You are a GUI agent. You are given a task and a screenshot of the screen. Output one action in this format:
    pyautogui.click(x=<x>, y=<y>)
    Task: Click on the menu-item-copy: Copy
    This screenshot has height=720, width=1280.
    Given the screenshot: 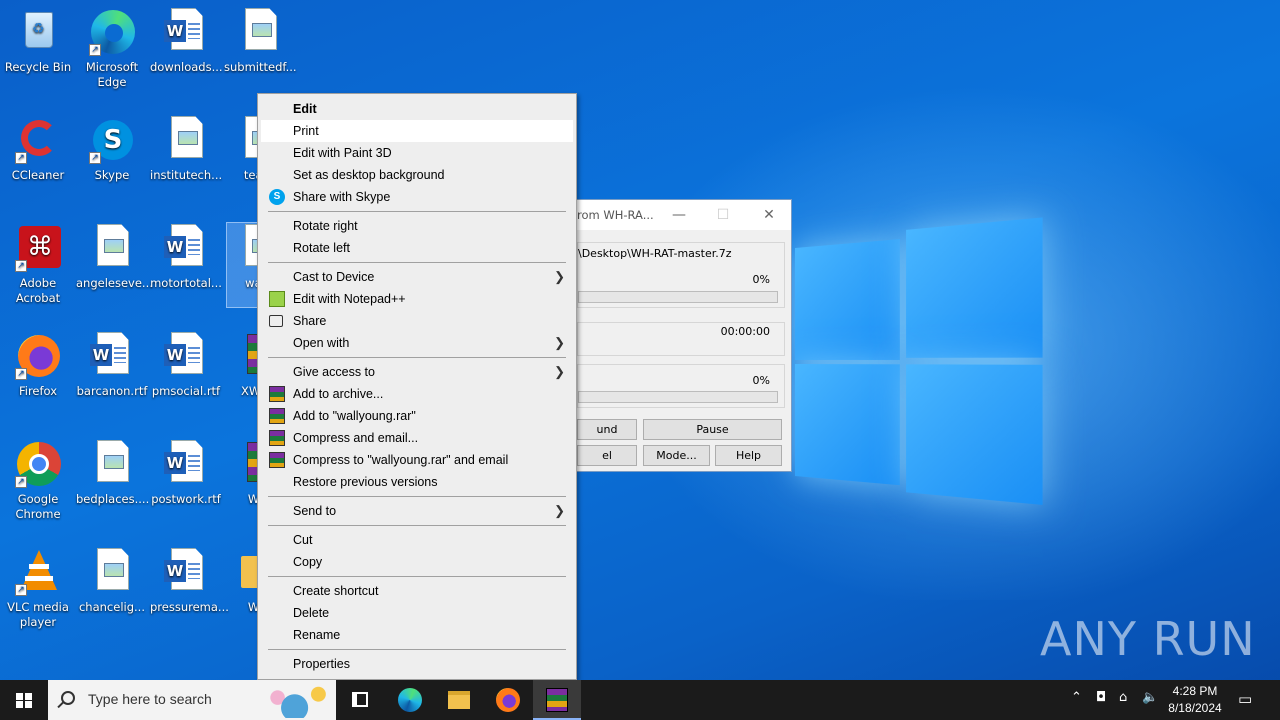 What is the action you would take?
    pyautogui.click(x=417, y=562)
    